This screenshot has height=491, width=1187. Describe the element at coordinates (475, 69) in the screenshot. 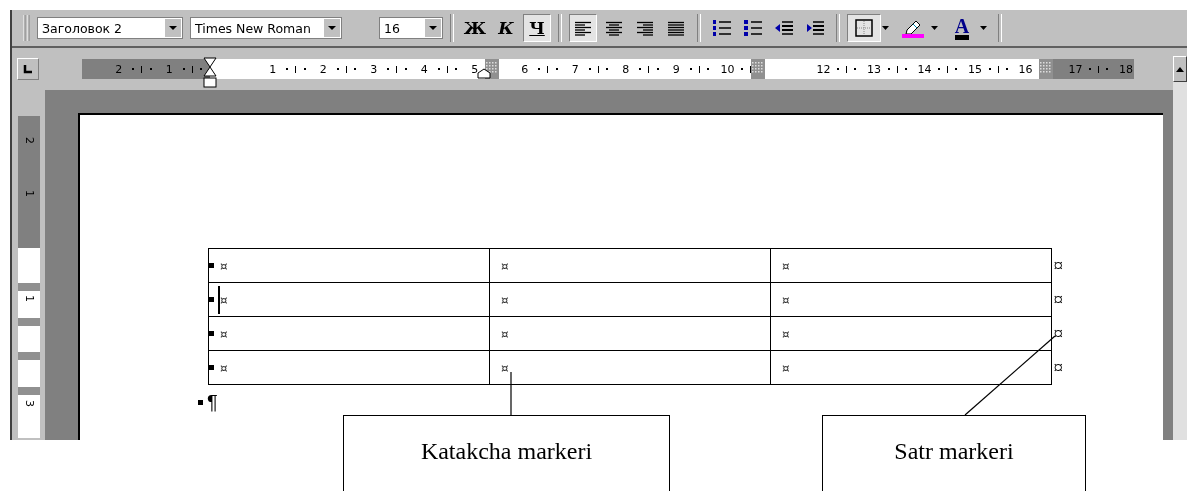

I see `ruler-number: 5` at that location.